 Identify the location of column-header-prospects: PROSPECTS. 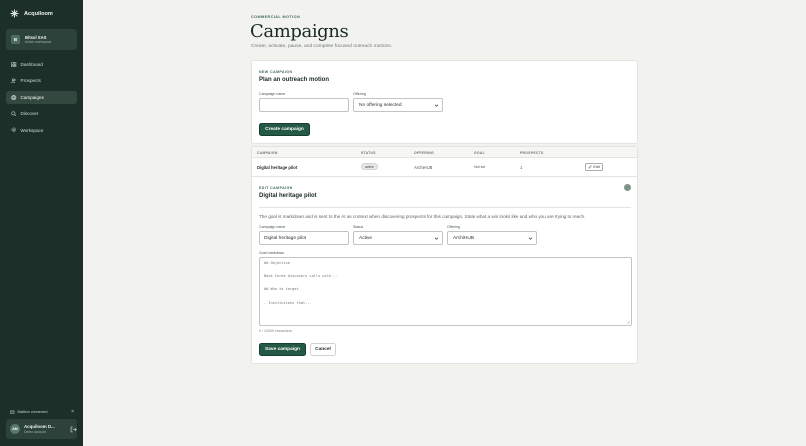
(532, 152).